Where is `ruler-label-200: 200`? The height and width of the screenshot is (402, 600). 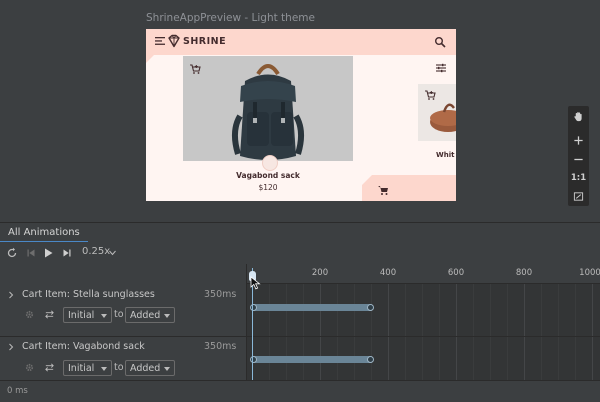
ruler-label-200: 200 is located at coordinates (320, 273).